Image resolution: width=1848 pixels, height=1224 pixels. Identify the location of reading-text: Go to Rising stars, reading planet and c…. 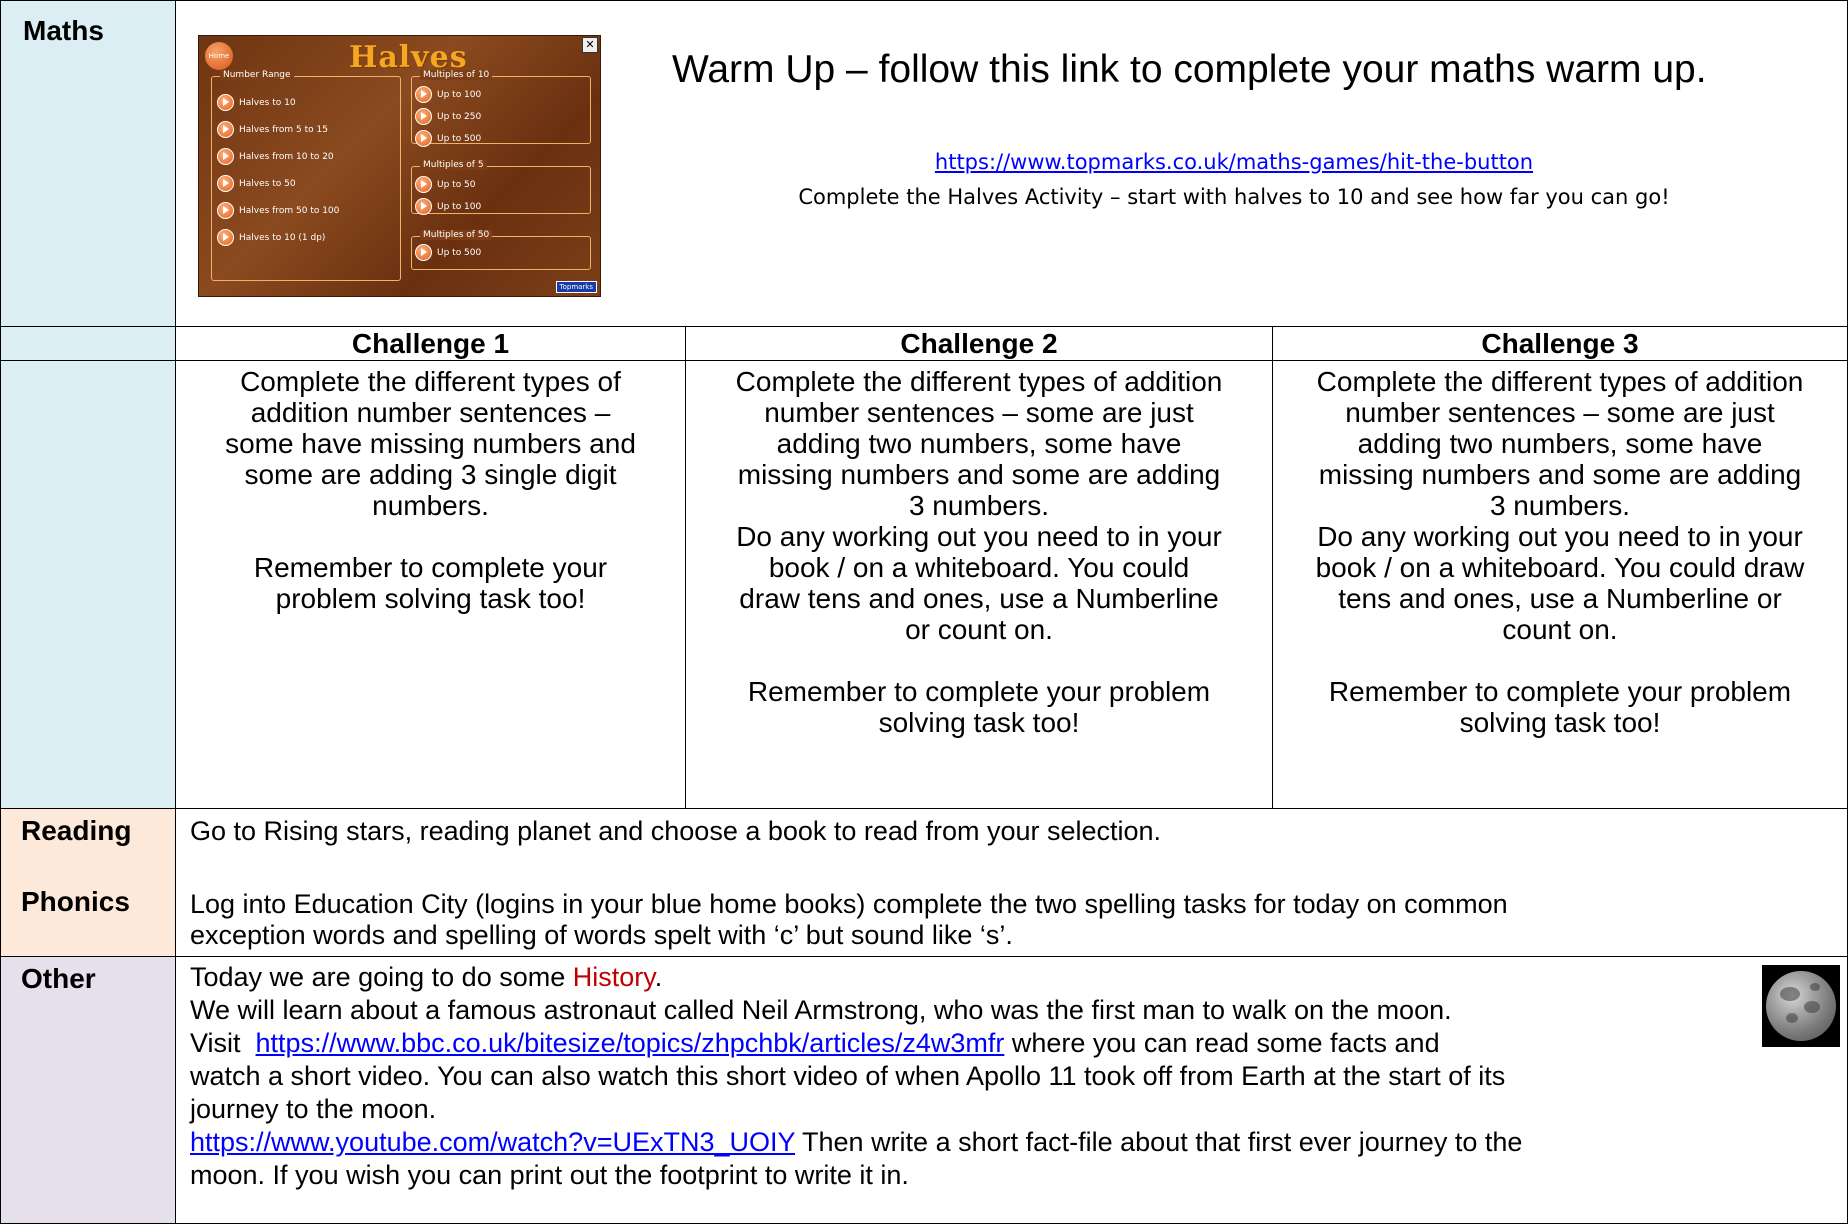
(676, 831).